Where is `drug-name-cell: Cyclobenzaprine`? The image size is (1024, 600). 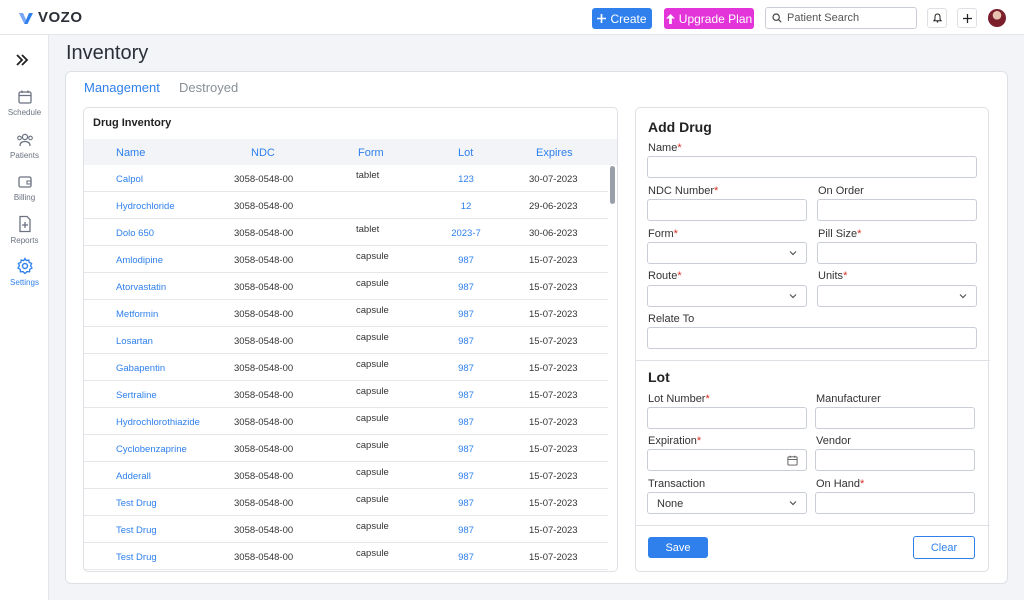
drug-name-cell: Cyclobenzaprine is located at coordinates (151, 449).